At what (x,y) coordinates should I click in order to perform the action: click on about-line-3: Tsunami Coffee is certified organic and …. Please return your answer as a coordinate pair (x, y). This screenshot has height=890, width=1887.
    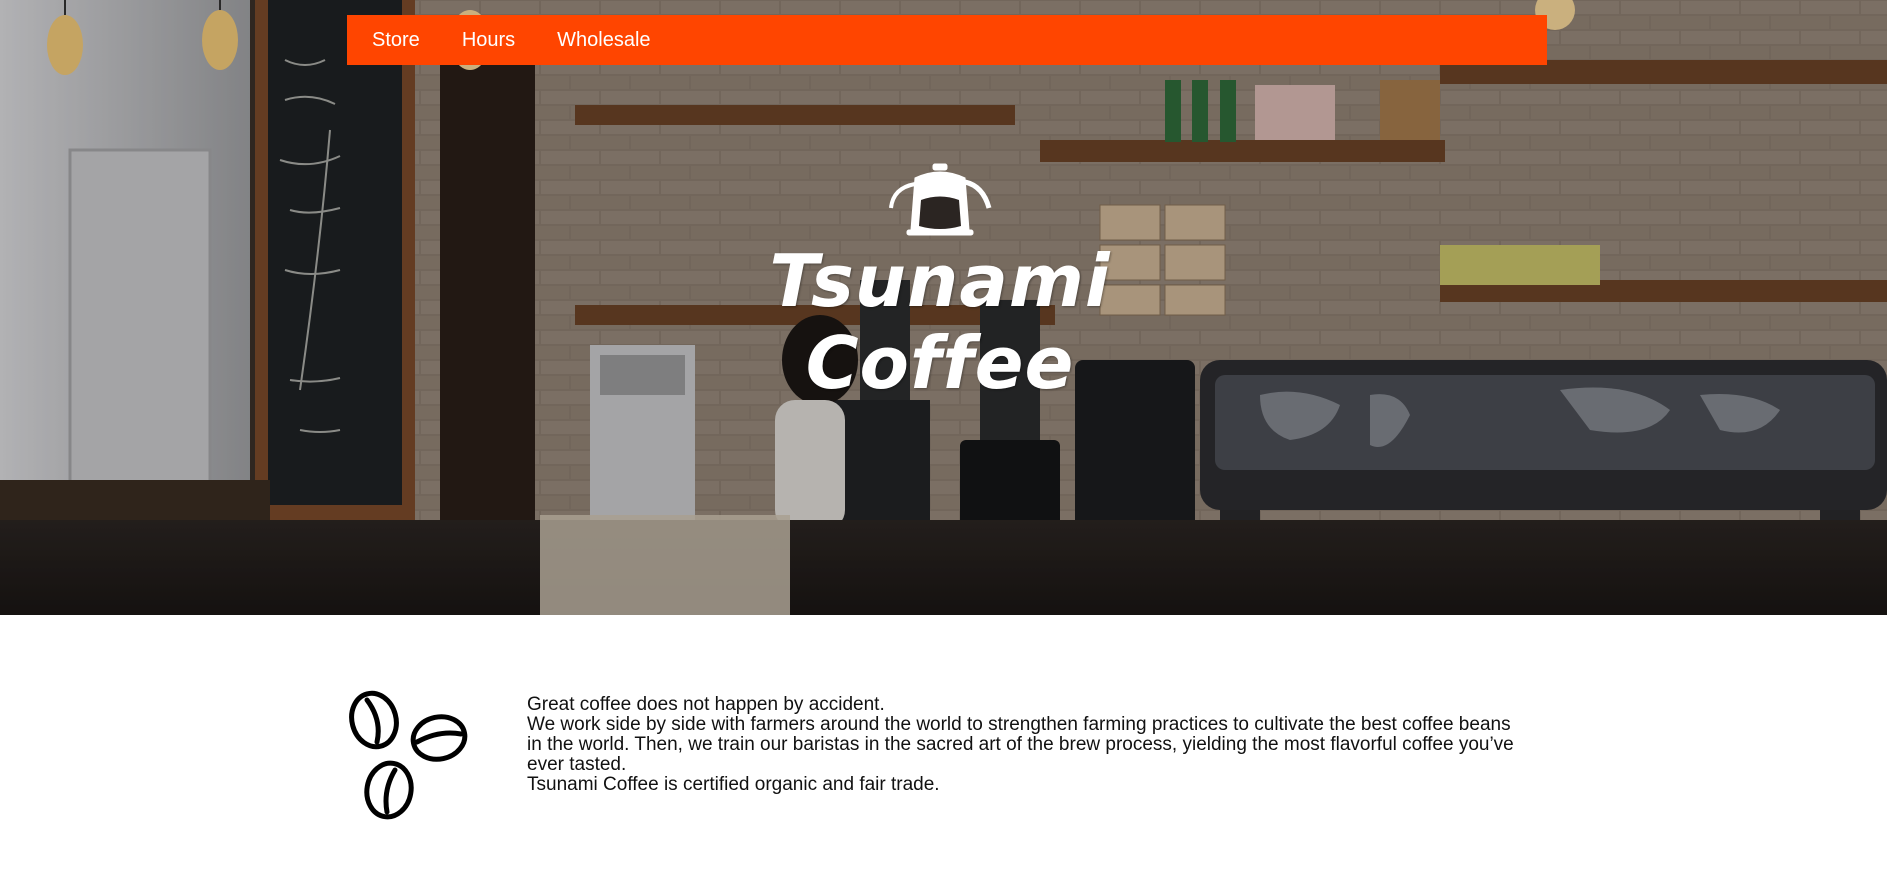
    Looking at the image, I should click on (733, 784).